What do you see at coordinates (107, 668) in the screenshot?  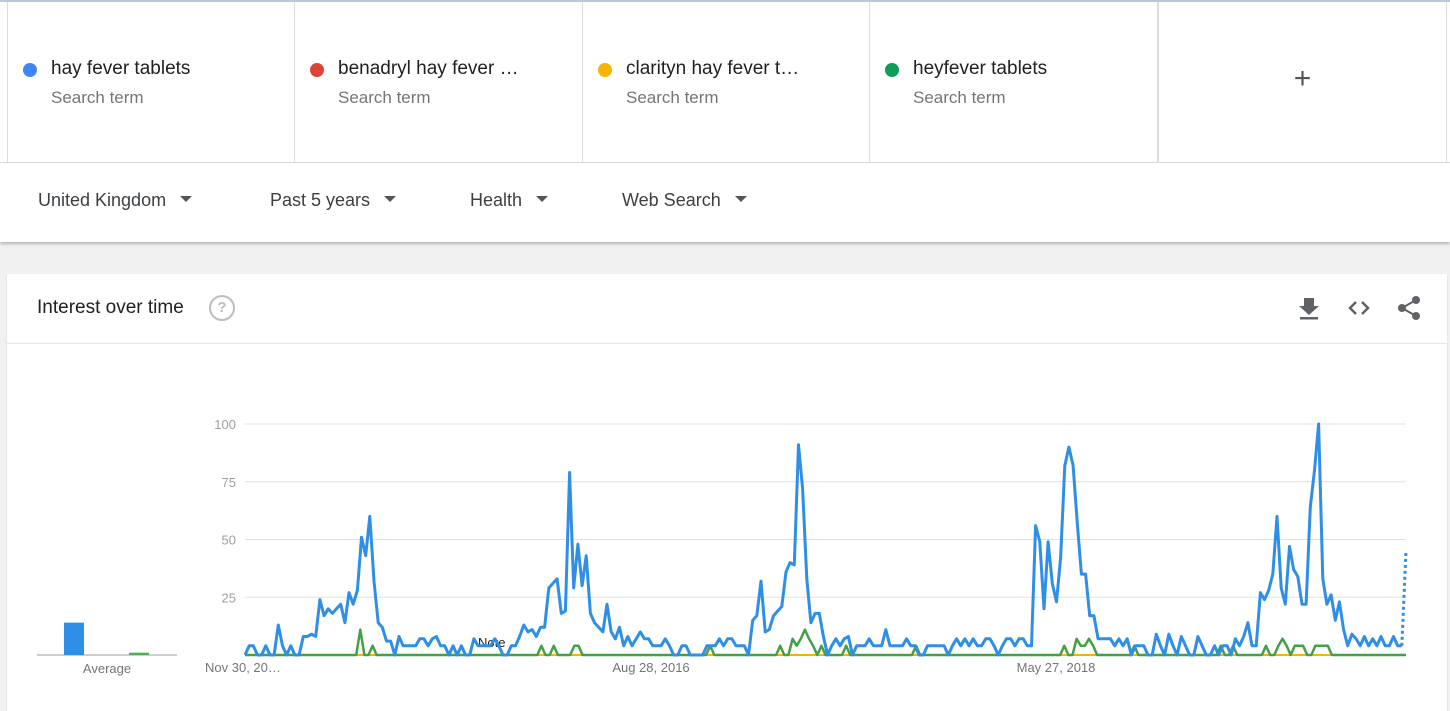 I see `average-label: Average` at bounding box center [107, 668].